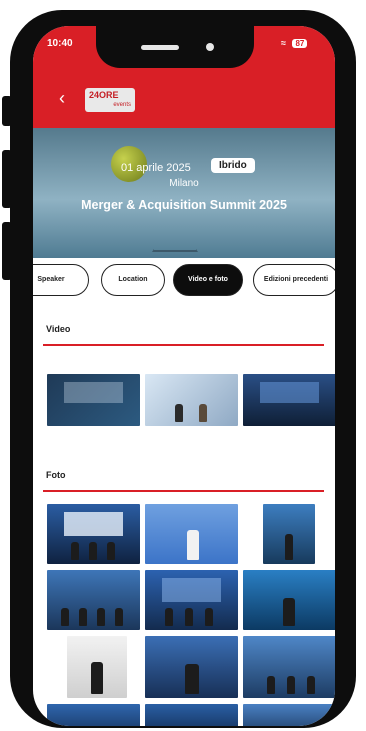 The image size is (366, 731). I want to click on chevron-left-icon: ‹, so click(62, 98).